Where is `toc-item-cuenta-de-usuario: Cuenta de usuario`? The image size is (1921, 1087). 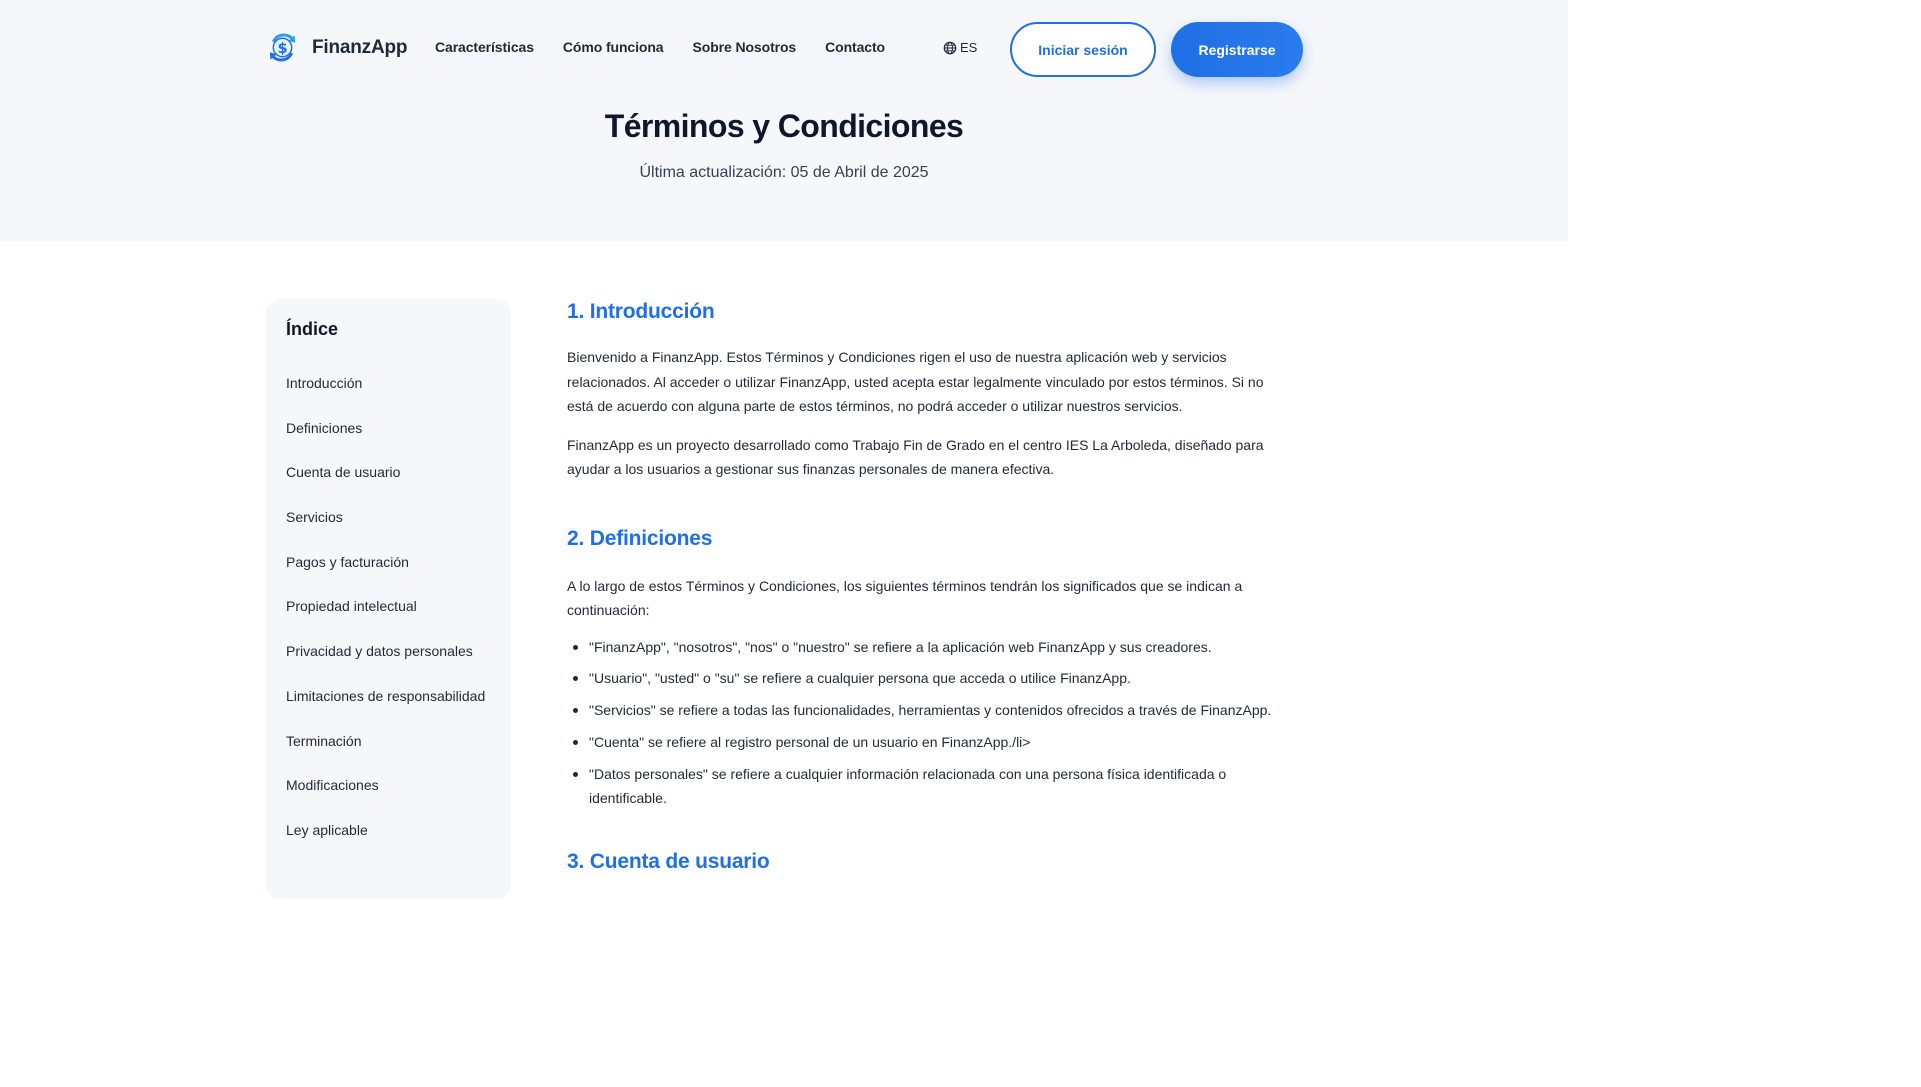
toc-item-cuenta-de-usuario: Cuenta de usuario is located at coordinates (391, 472).